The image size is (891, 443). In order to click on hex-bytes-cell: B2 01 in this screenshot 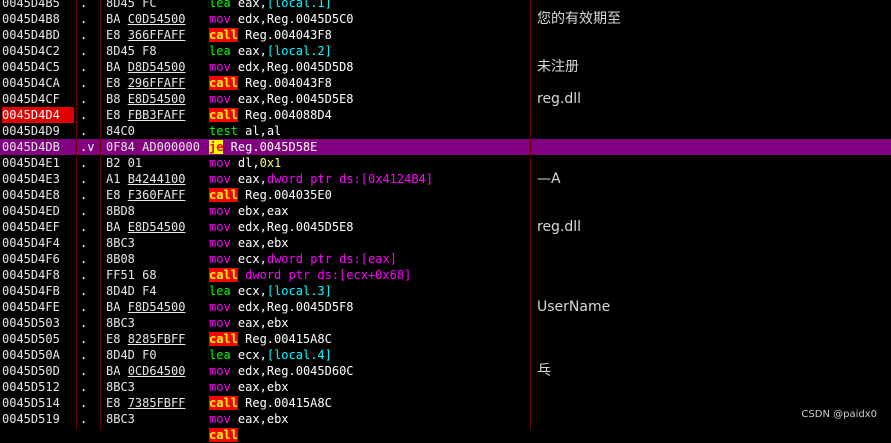, I will do `click(124, 163)`.